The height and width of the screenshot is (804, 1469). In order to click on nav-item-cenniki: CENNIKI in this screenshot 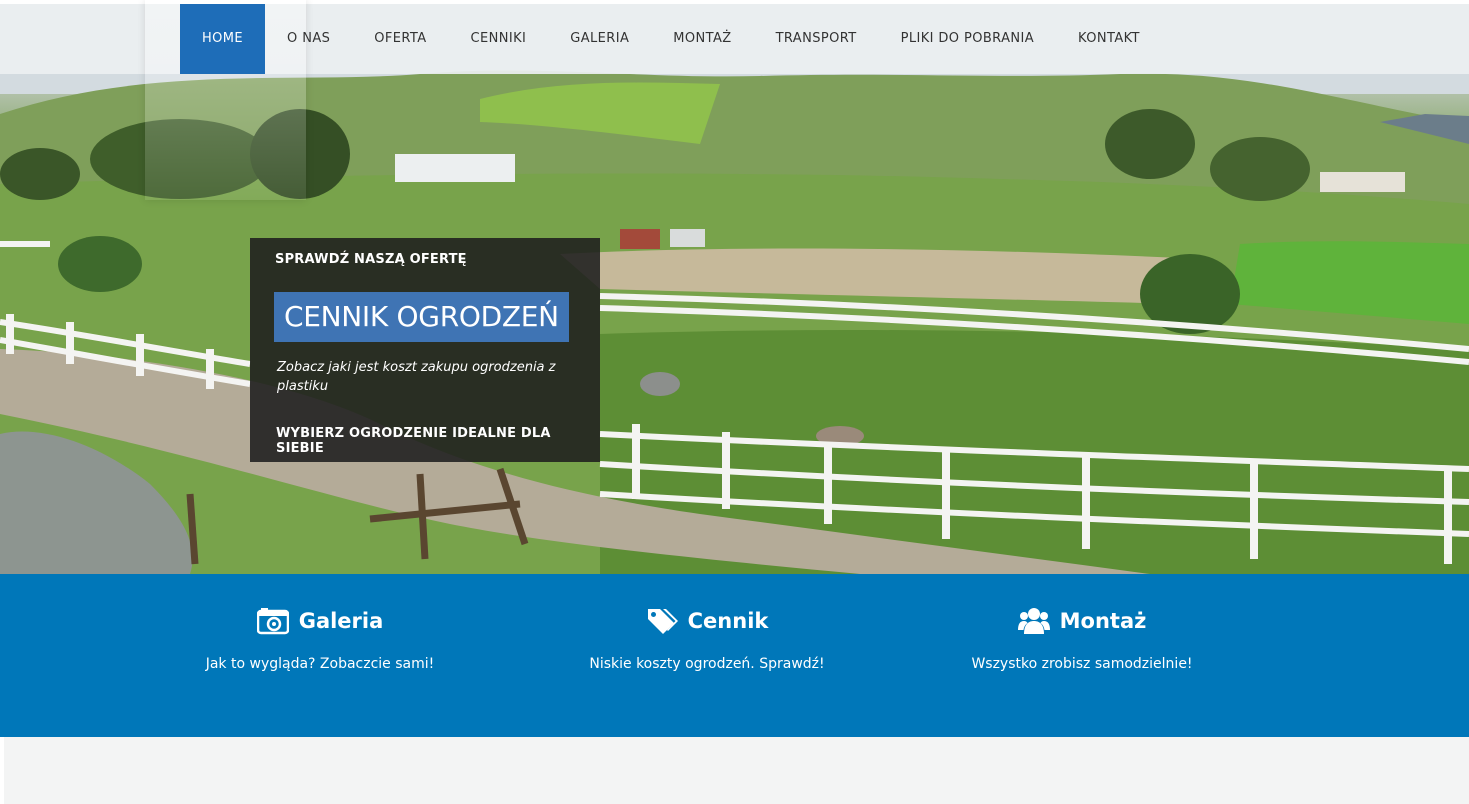, I will do `click(499, 39)`.